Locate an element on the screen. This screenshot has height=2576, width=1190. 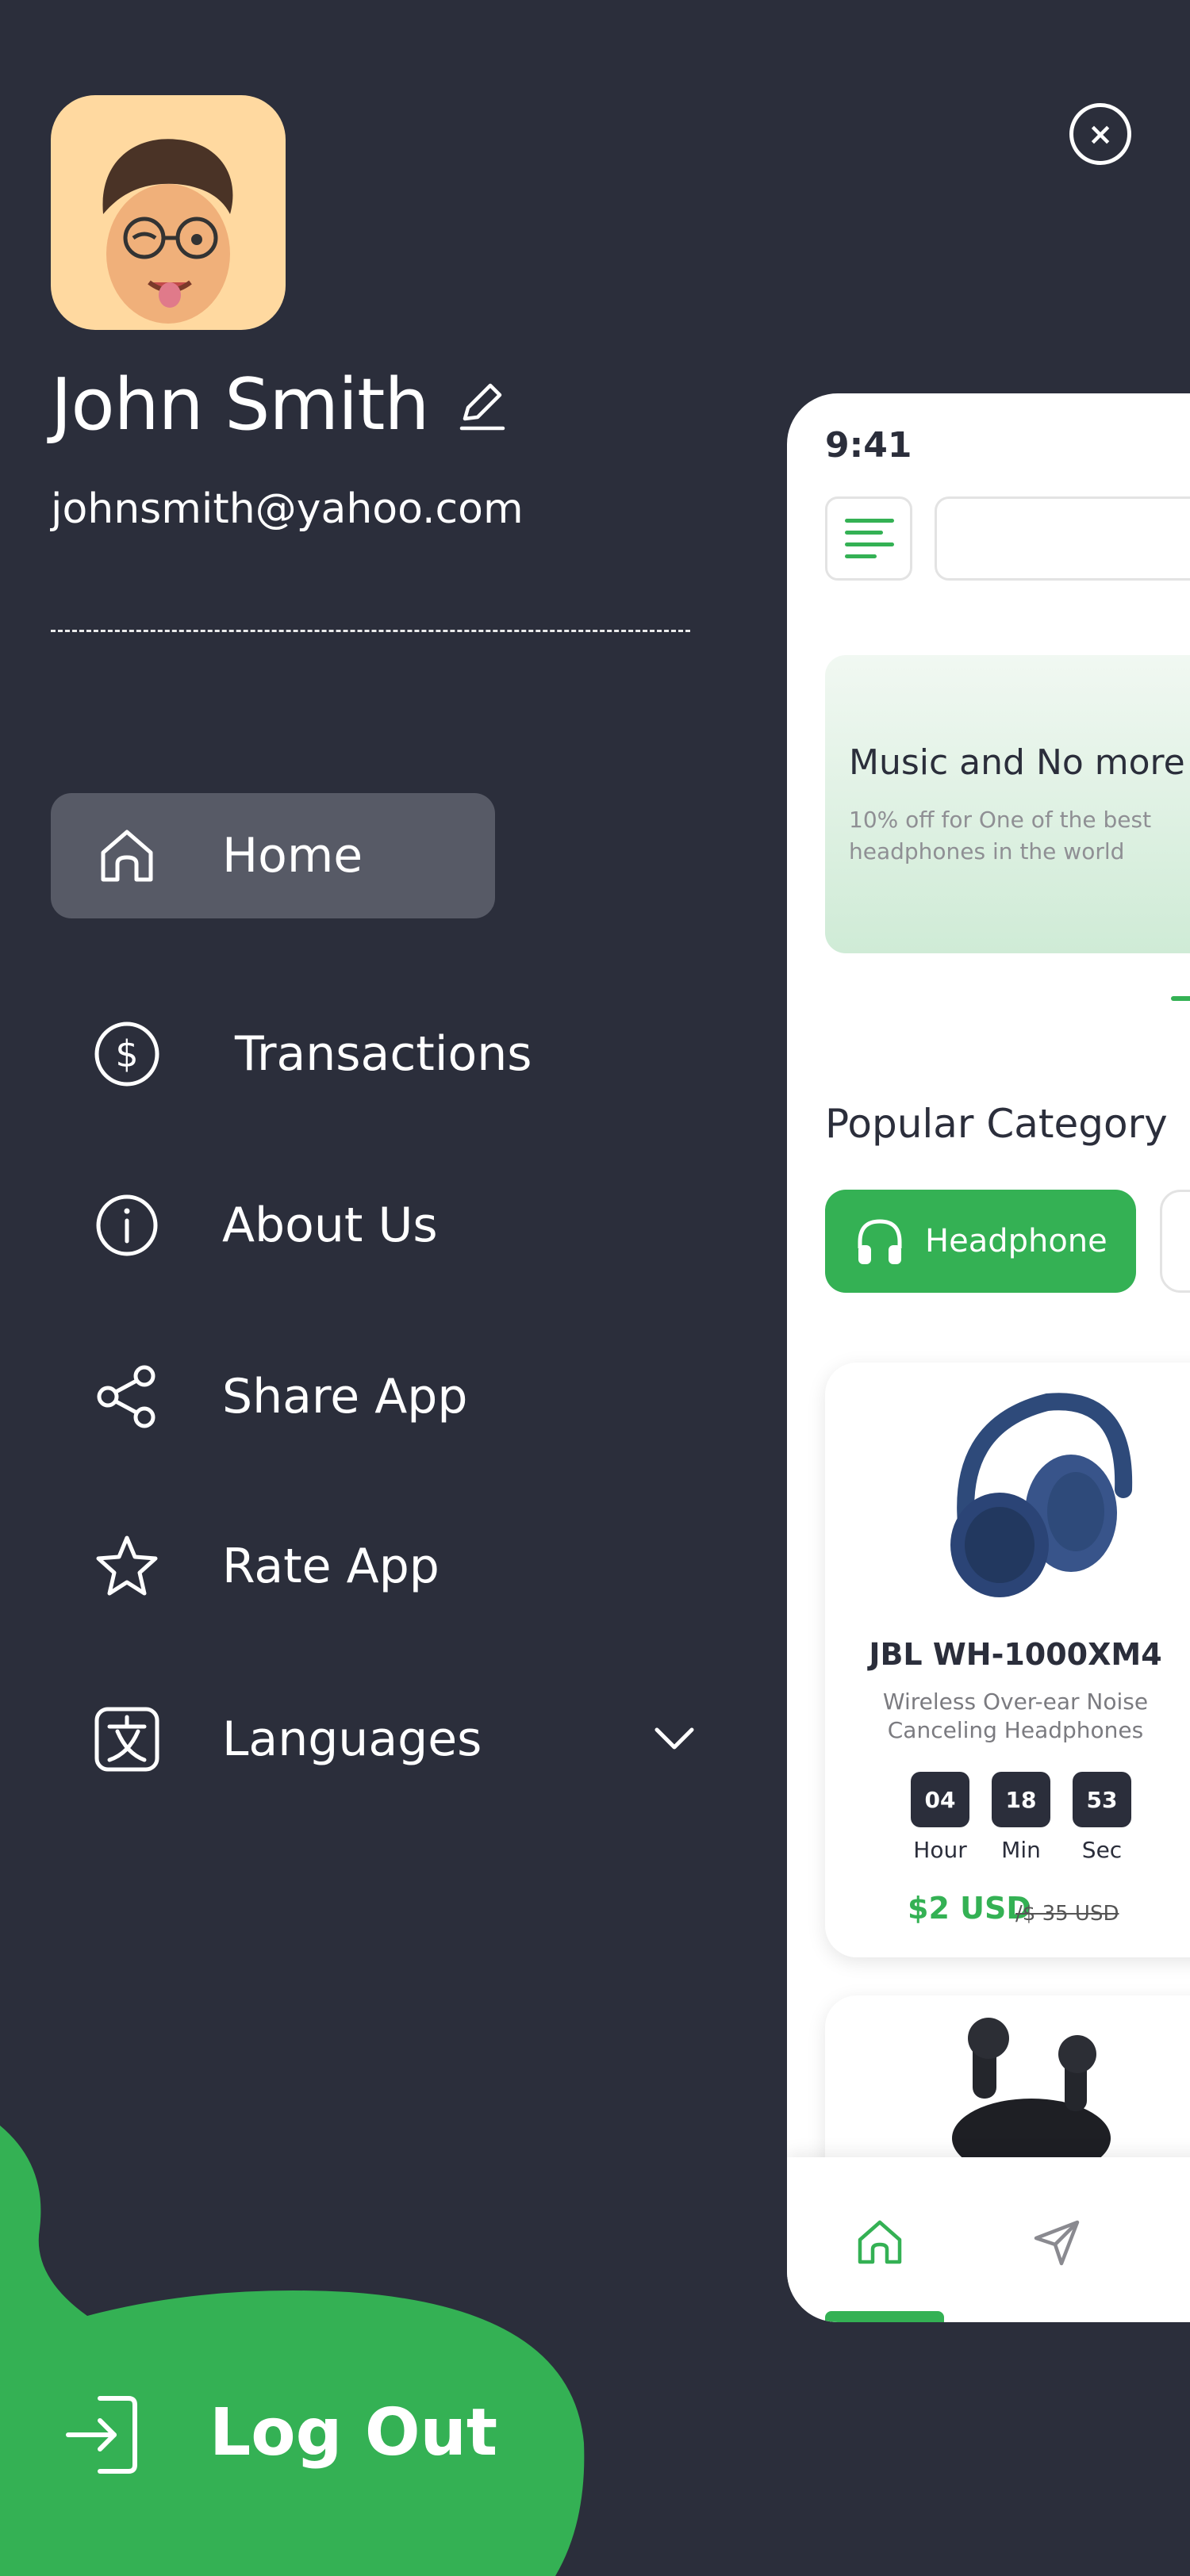
sidebar-item-label: Rate App is located at coordinates (331, 1566).